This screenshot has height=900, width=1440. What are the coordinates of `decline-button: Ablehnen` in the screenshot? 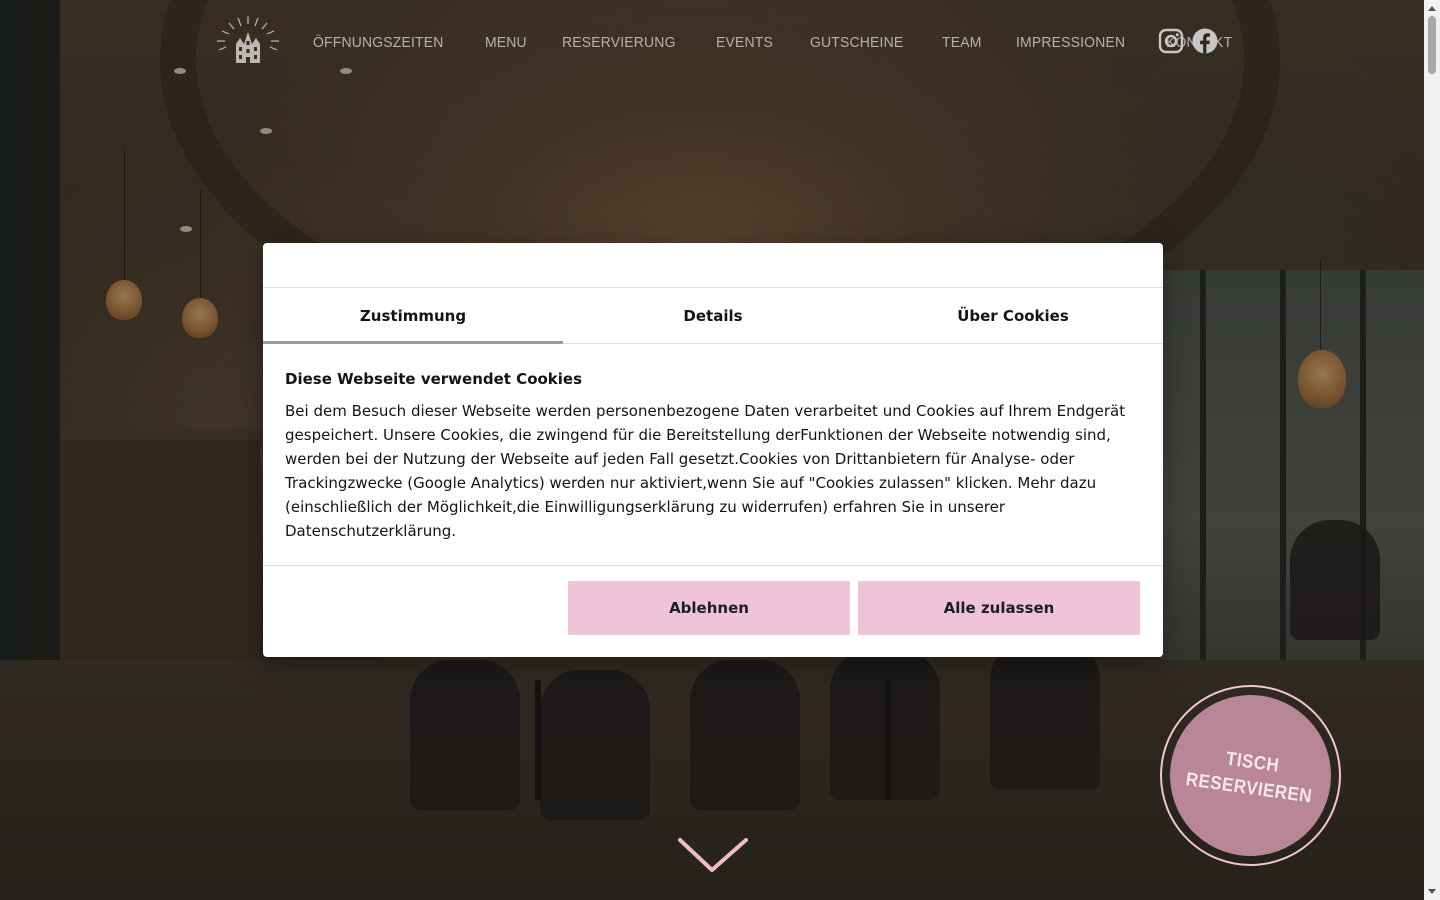 It's located at (709, 608).